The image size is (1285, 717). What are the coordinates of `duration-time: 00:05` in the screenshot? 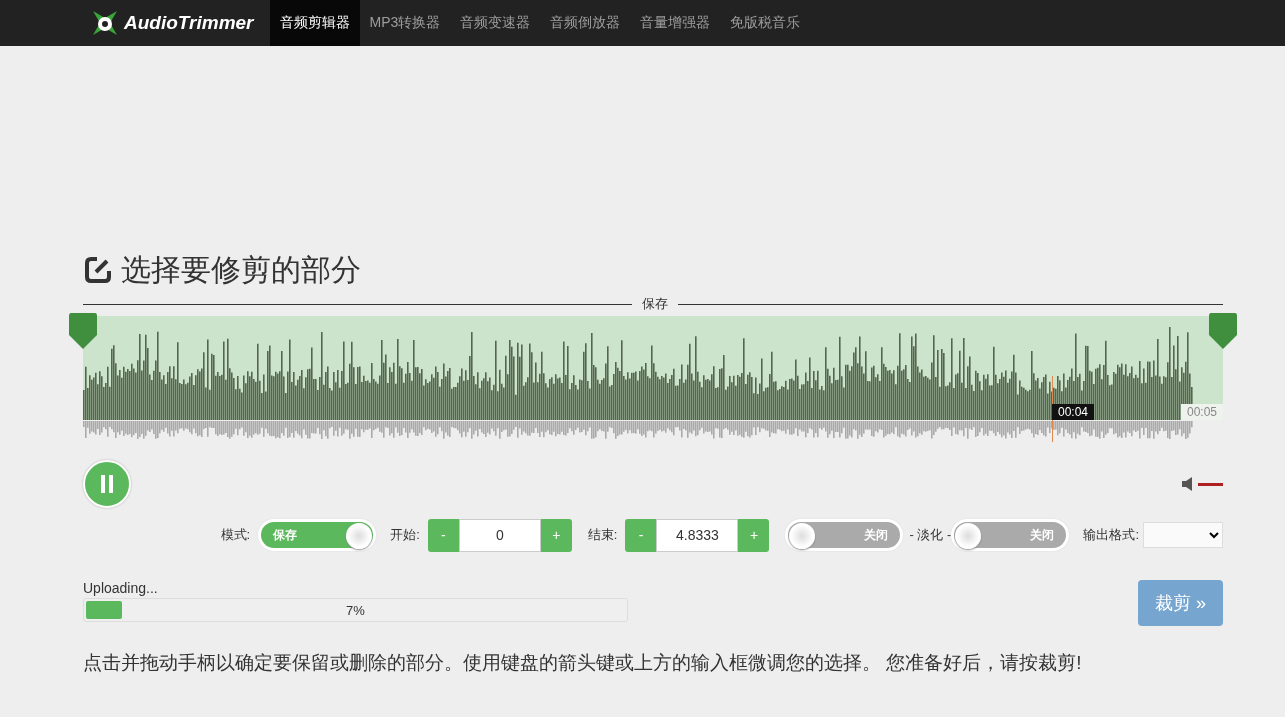 It's located at (1201, 412).